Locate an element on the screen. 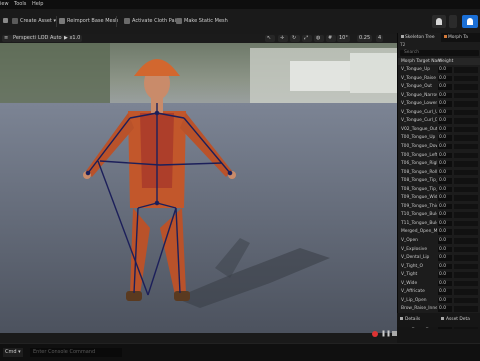  morph-target-row: T08_Tongue_Tip_Up0.0 is located at coordinates (439, 181).